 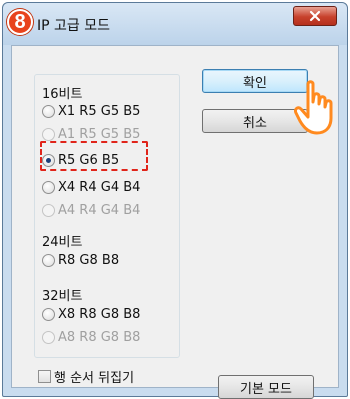 I want to click on radio-label: R8 G8 B8, so click(x=89, y=260).